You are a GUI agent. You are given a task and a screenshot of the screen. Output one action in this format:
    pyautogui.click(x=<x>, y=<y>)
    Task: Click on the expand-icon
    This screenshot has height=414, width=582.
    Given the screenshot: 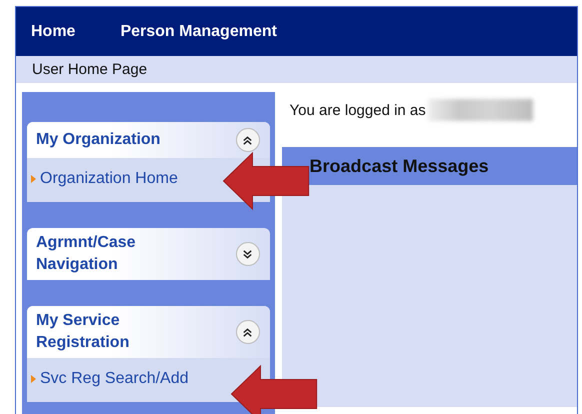 What is the action you would take?
    pyautogui.click(x=248, y=254)
    